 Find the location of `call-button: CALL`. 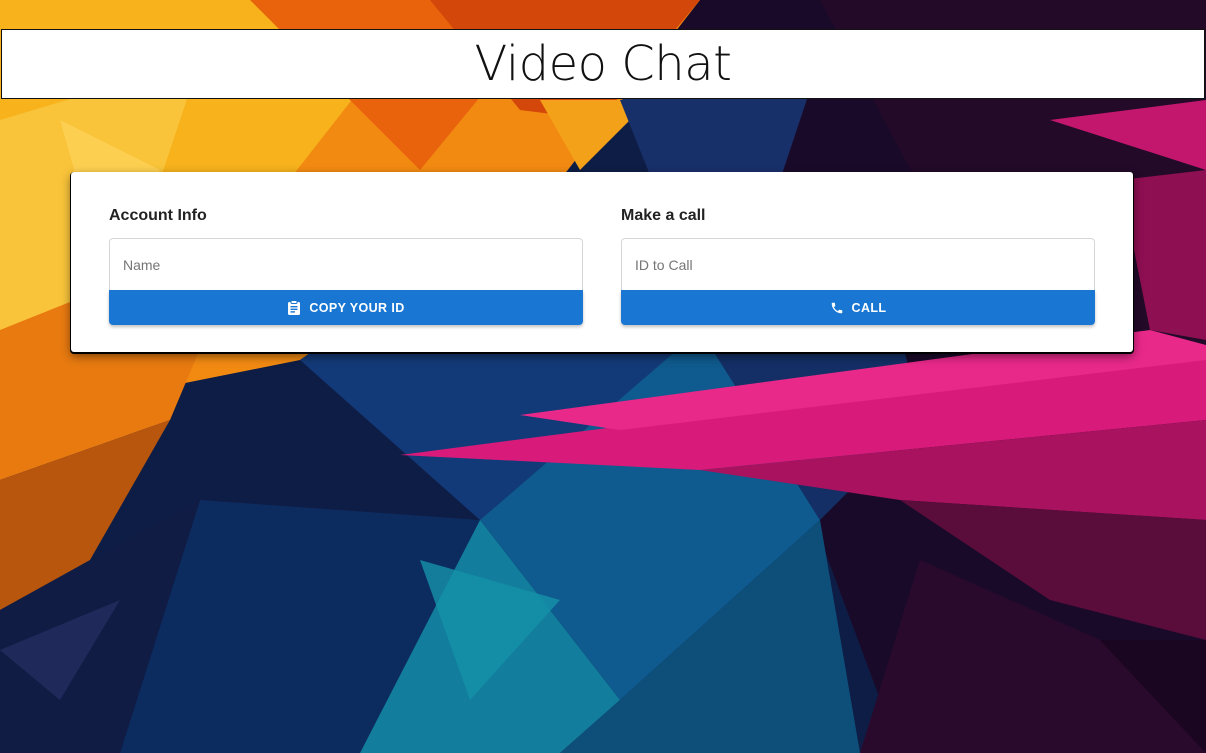

call-button: CALL is located at coordinates (858, 307).